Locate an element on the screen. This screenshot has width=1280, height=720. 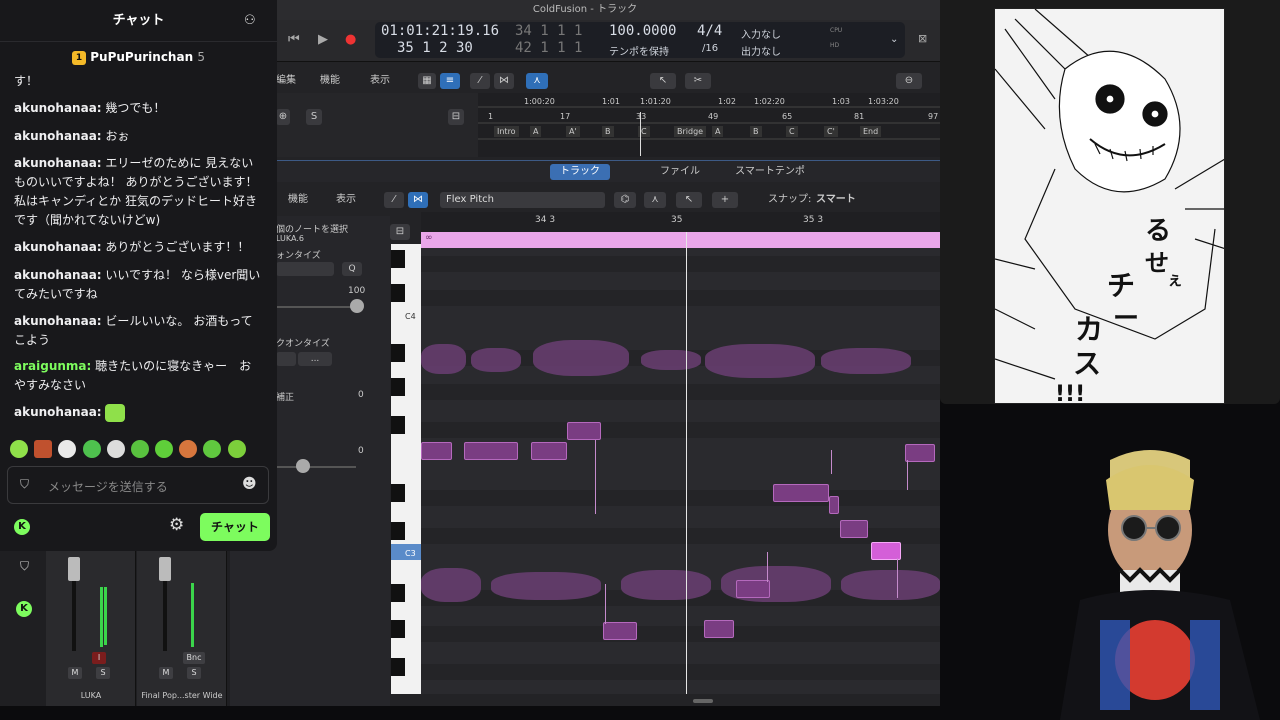
play-icon: ▶ is located at coordinates (323, 39).